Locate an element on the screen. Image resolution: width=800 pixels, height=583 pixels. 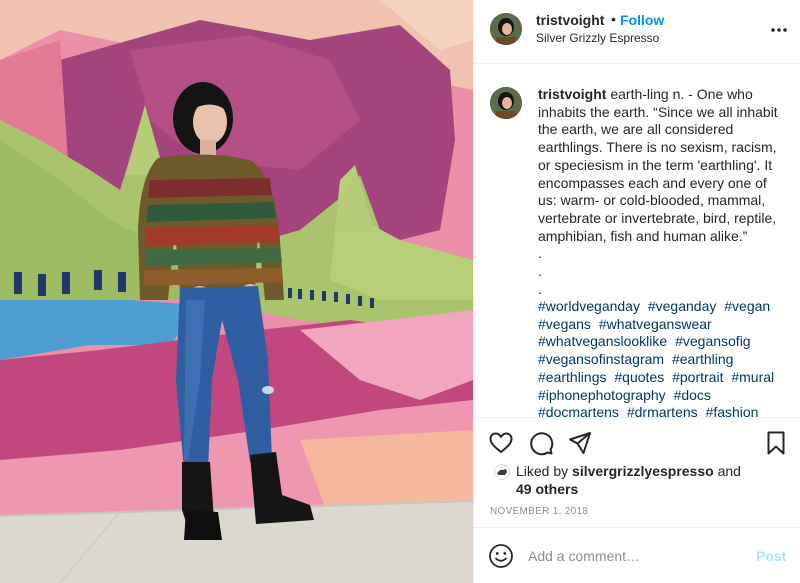
paper-plane-icon is located at coordinates (580, 443).